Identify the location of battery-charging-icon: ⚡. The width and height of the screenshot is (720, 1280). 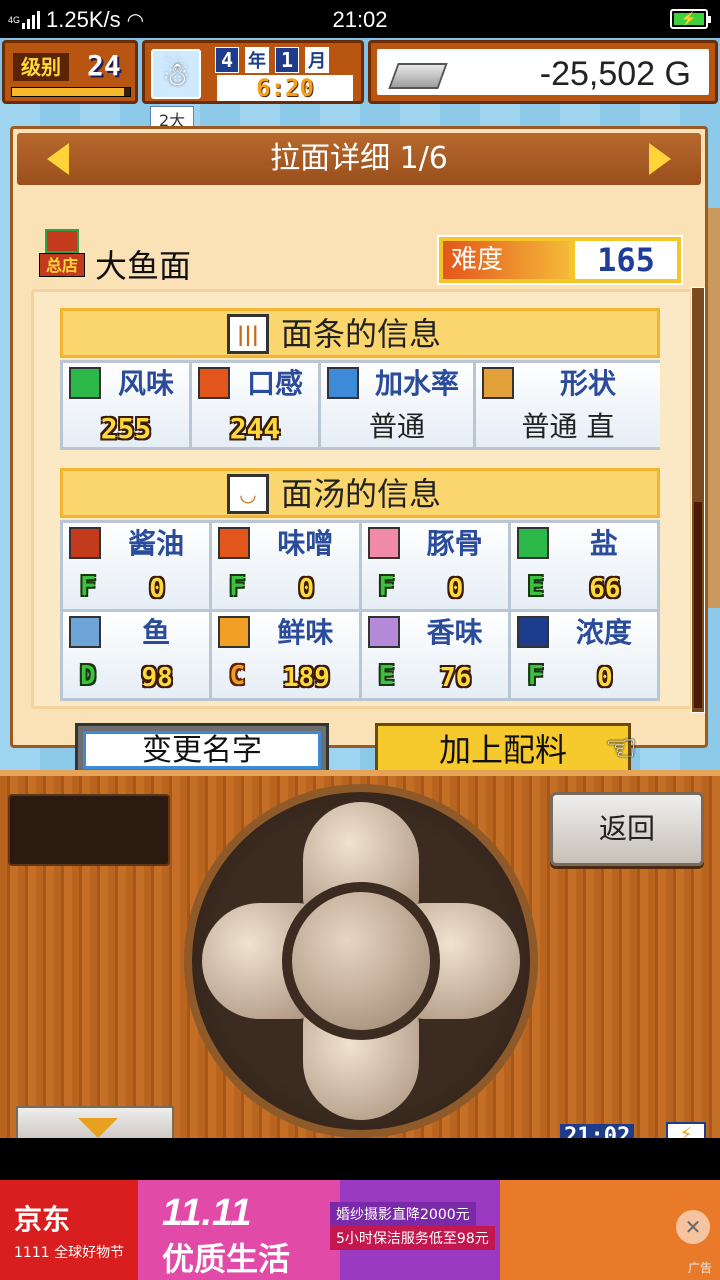
(689, 18).